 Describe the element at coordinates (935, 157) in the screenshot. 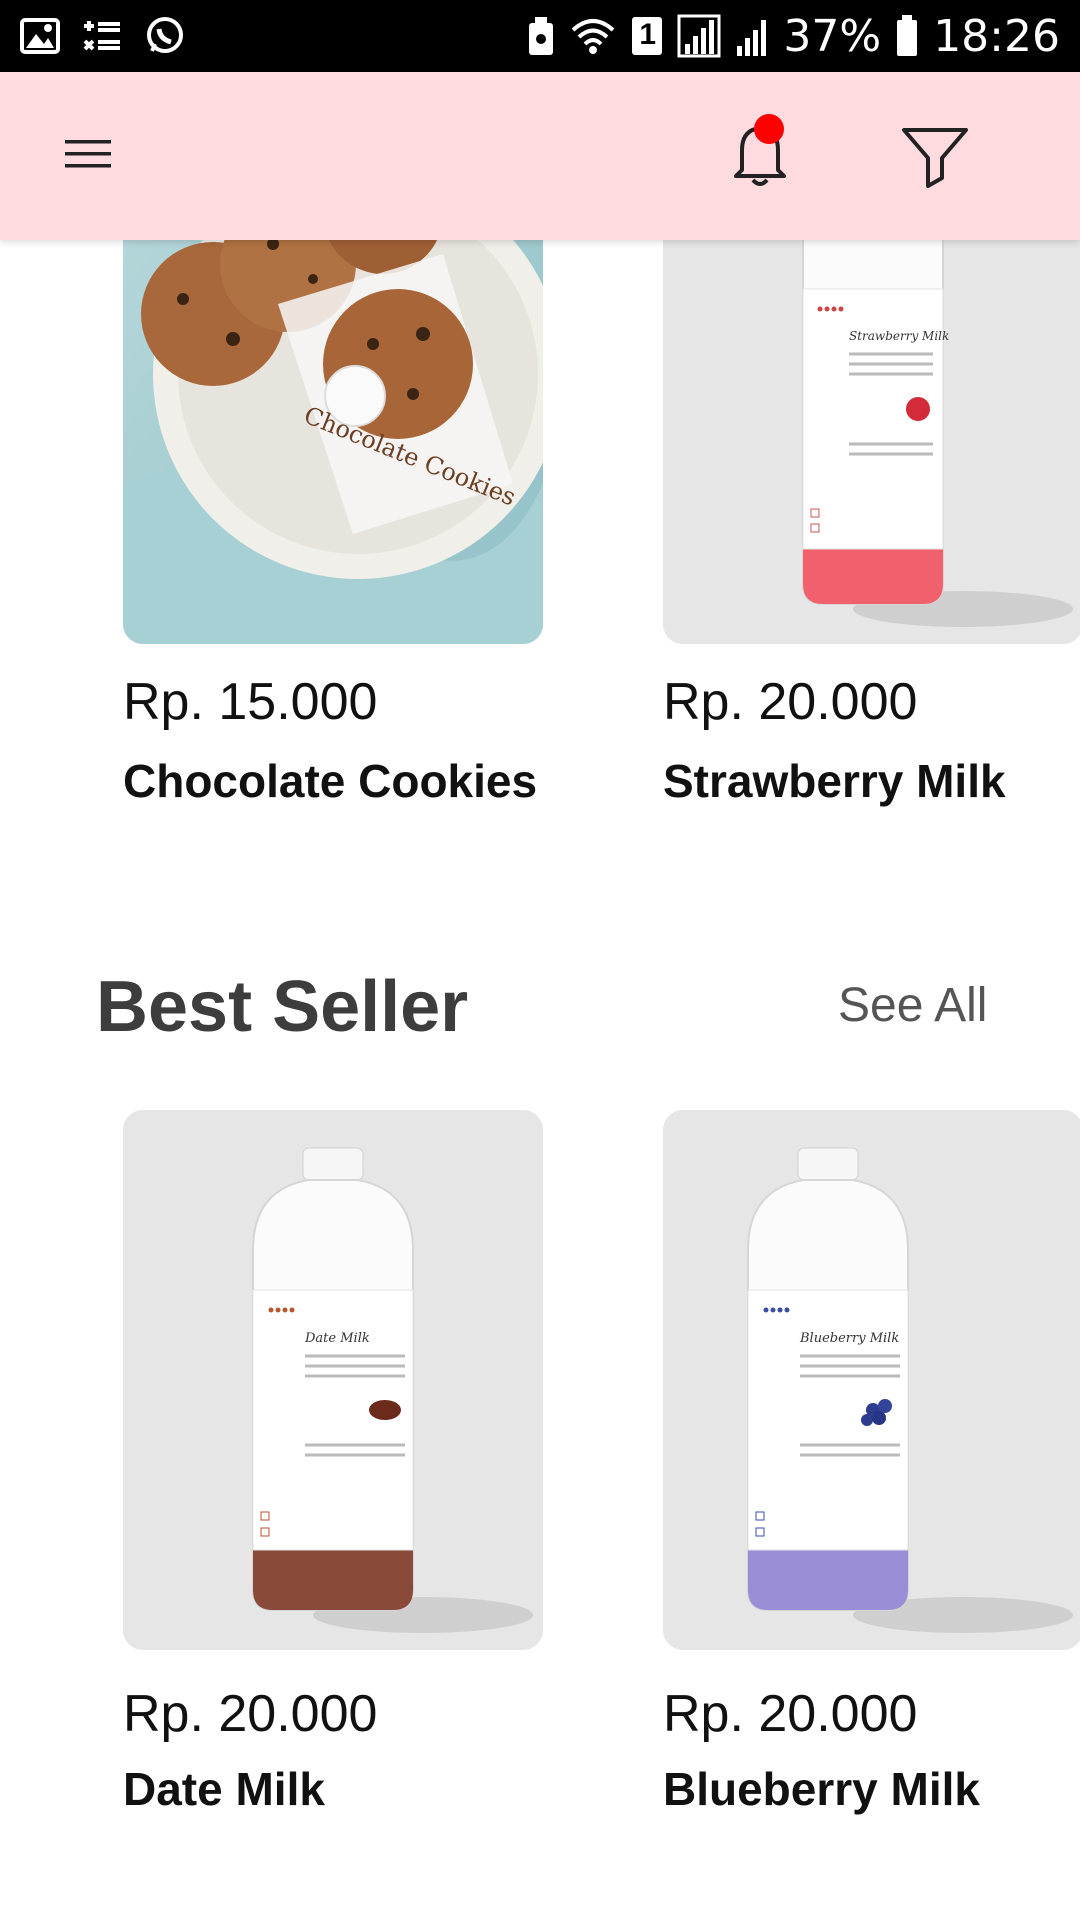

I see `filter-button` at that location.